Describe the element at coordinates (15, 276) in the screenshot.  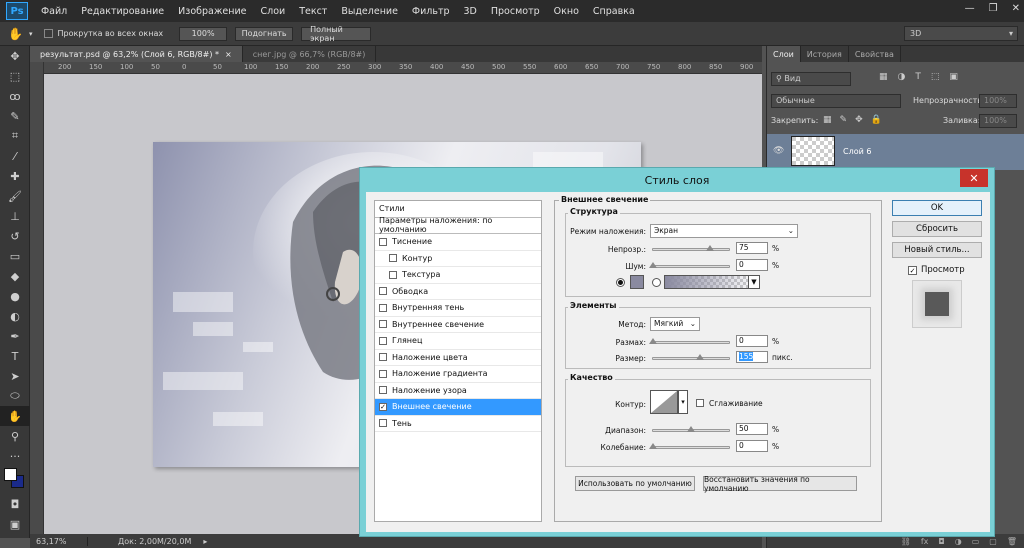
I see `paint-bucket-tool-icon: ◆` at that location.